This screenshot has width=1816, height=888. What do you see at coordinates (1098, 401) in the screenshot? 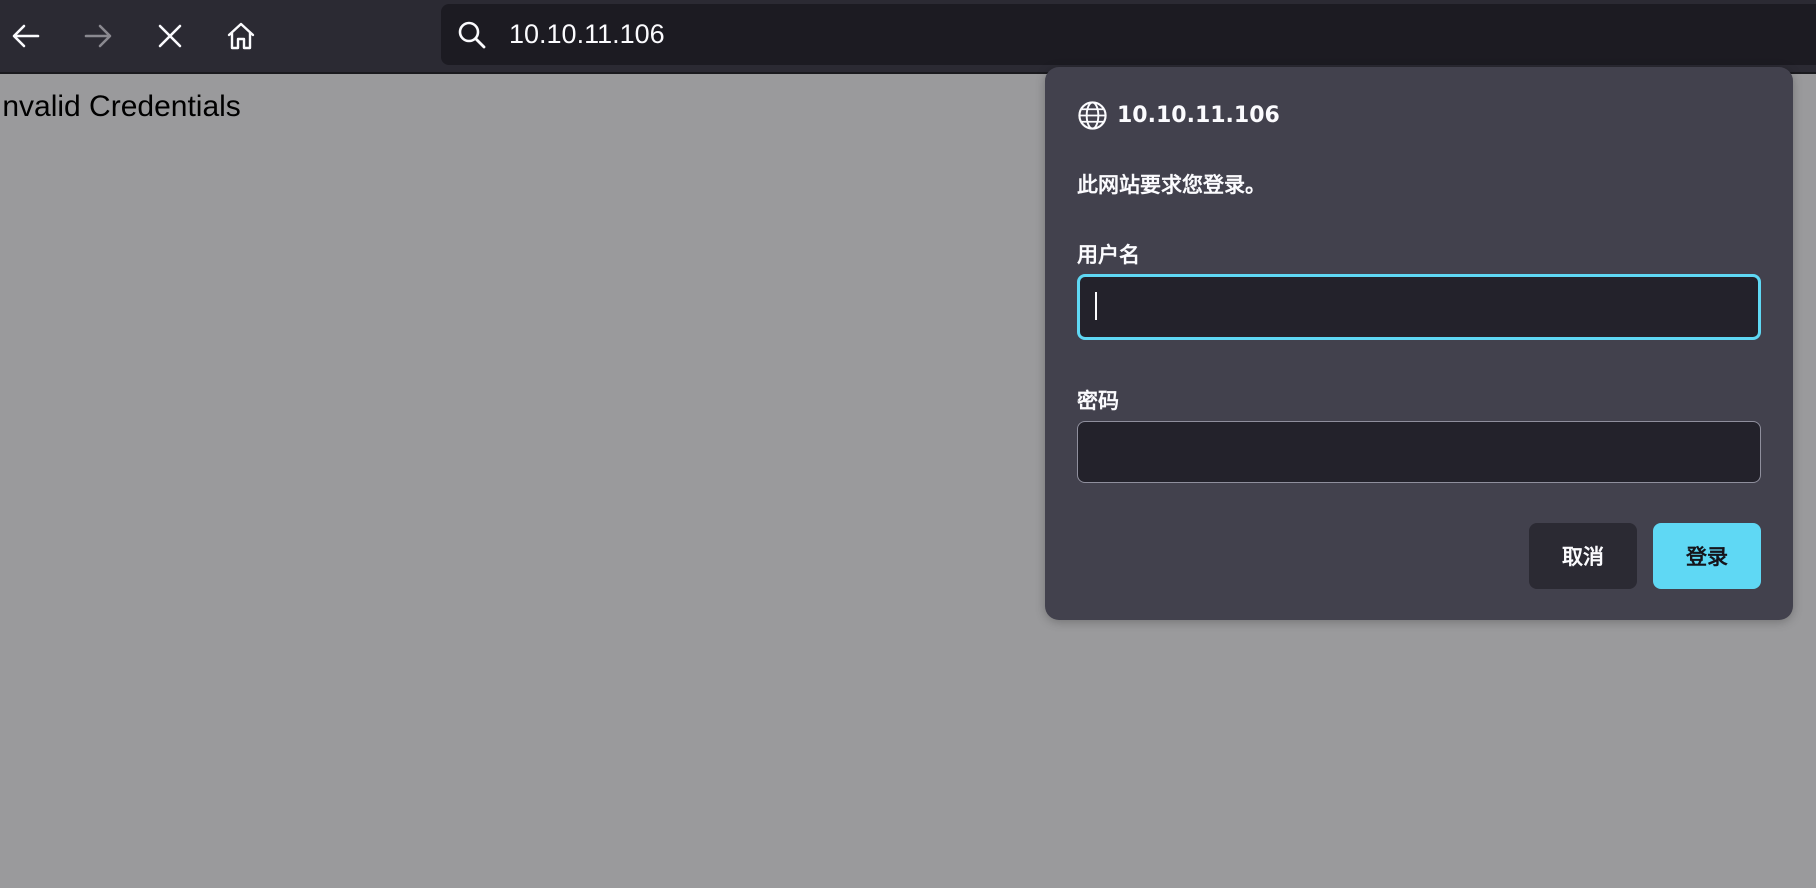
I see `password-label: 密码` at bounding box center [1098, 401].